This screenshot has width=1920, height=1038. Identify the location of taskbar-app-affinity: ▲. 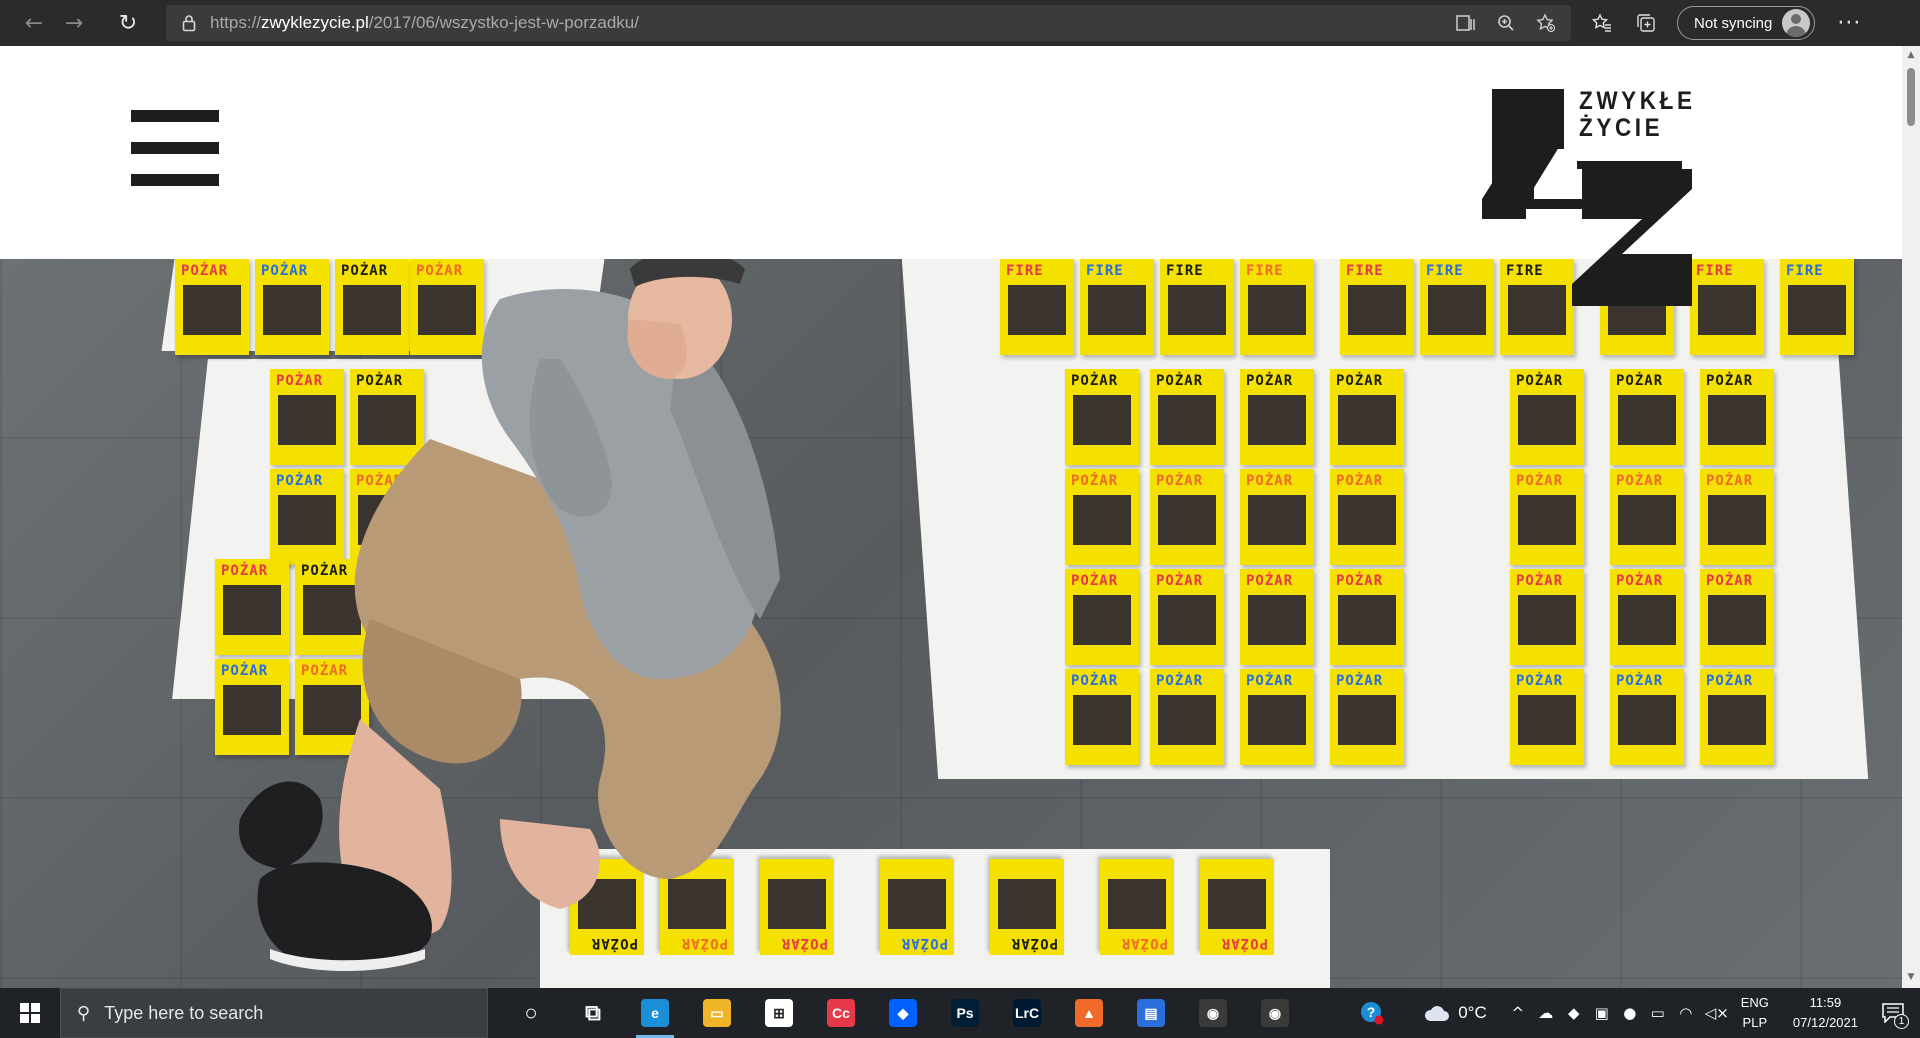
(1089, 1013).